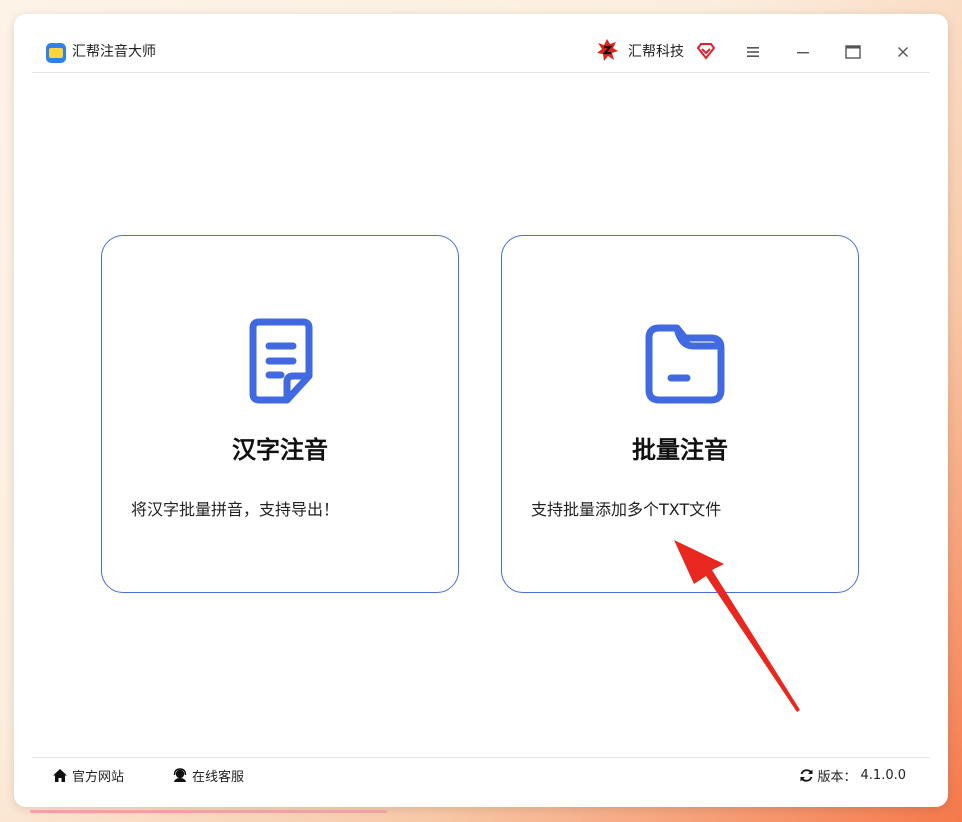 The image size is (962, 822). What do you see at coordinates (837, 777) in the screenshot?
I see `version-label: 版本：` at bounding box center [837, 777].